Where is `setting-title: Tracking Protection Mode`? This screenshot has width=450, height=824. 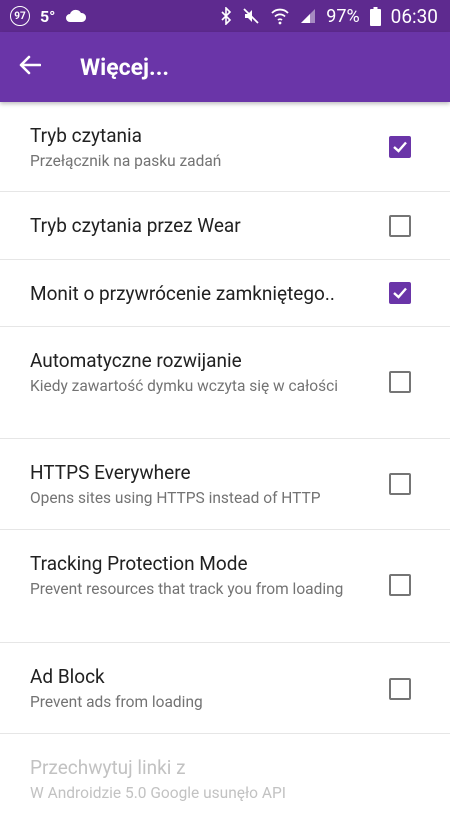 setting-title: Tracking Protection Mode is located at coordinates (139, 563).